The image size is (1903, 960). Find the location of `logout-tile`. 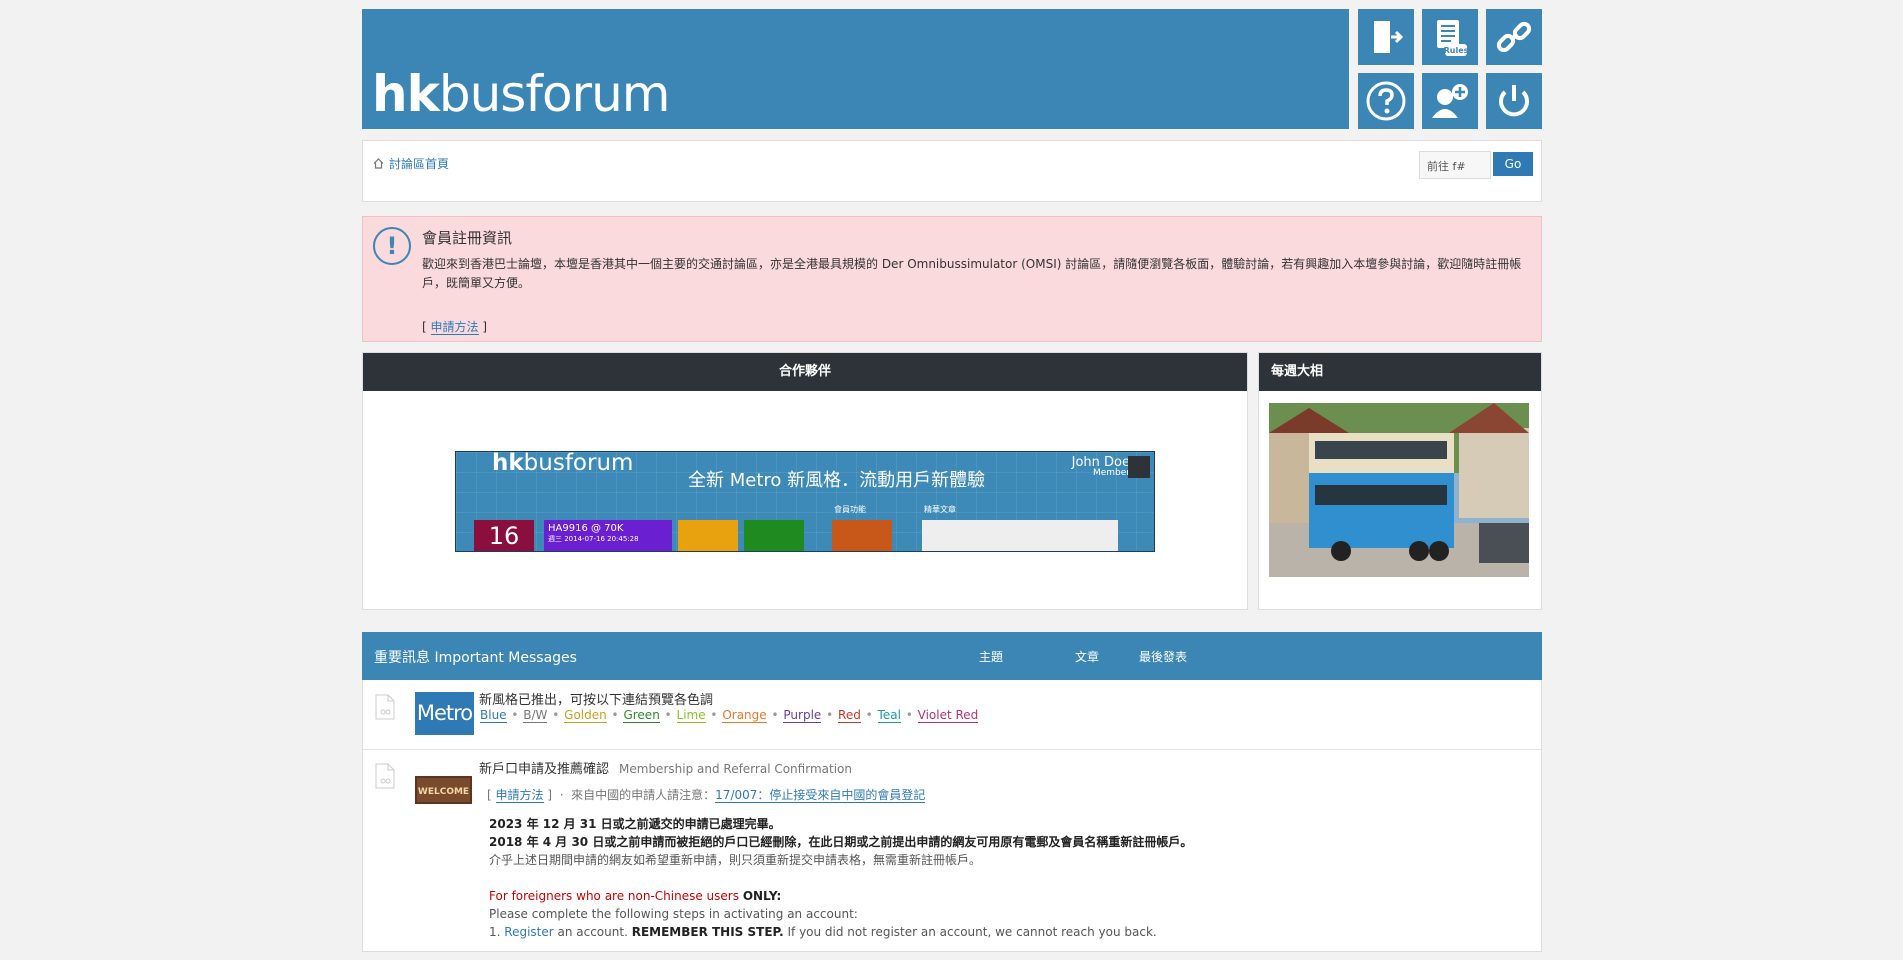

logout-tile is located at coordinates (1514, 101).